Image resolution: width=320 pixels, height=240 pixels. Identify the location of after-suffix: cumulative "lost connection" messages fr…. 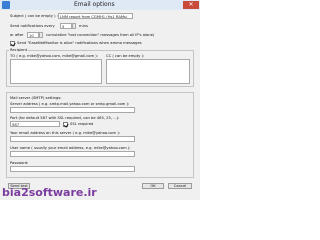
(100, 35).